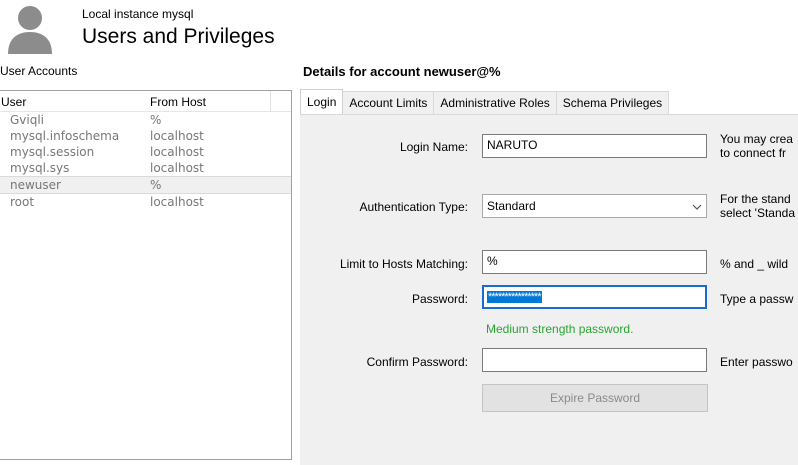 The image size is (798, 465). I want to click on auth-type-help: For the stand select 'Standa, so click(757, 206).